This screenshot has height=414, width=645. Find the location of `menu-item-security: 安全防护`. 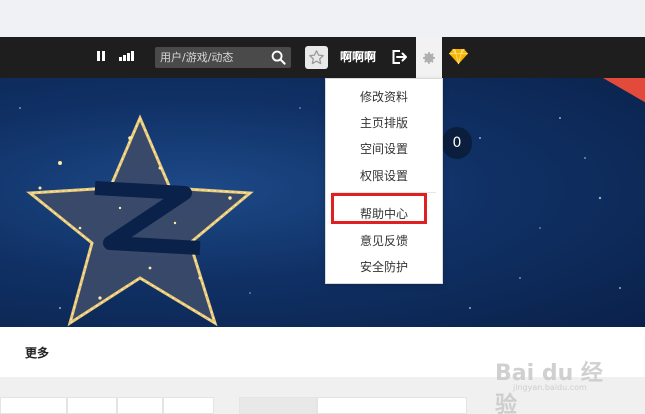

menu-item-security: 安全防护 is located at coordinates (384, 267).